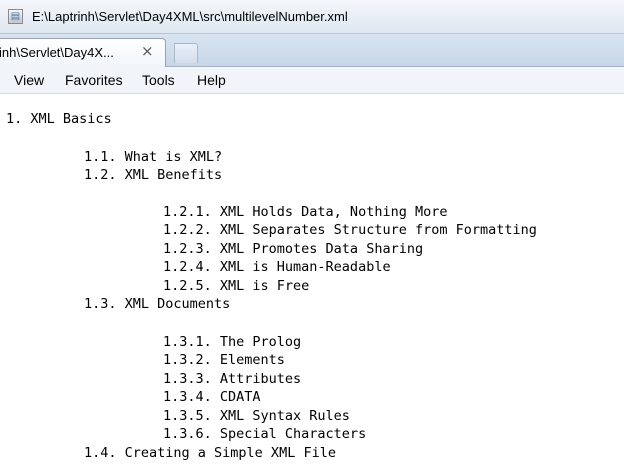  Describe the element at coordinates (59, 119) in the screenshot. I see `heading-level-1: 1. XML Basics` at that location.